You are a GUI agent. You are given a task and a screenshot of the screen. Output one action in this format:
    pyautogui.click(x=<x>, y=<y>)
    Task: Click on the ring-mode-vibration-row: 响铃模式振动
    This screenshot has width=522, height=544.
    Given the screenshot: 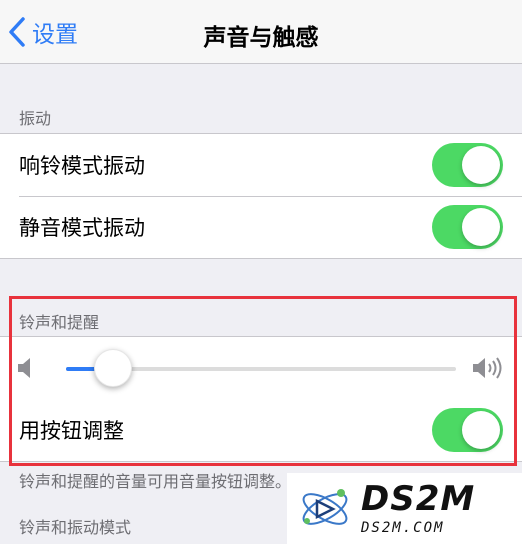 What is the action you would take?
    pyautogui.click(x=261, y=165)
    